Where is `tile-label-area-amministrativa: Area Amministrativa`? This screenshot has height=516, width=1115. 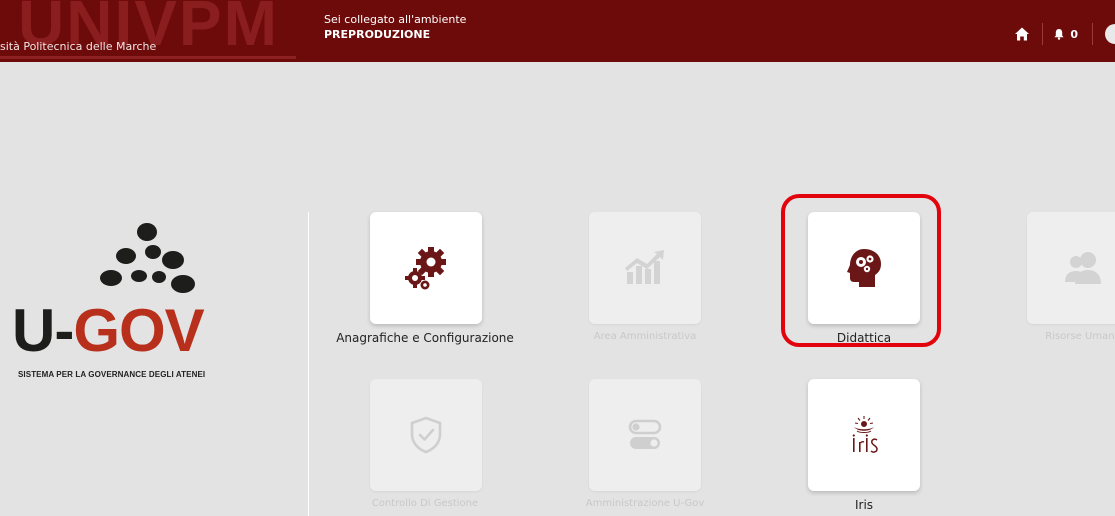 tile-label-area-amministrativa: Area Amministrativa is located at coordinates (645, 336).